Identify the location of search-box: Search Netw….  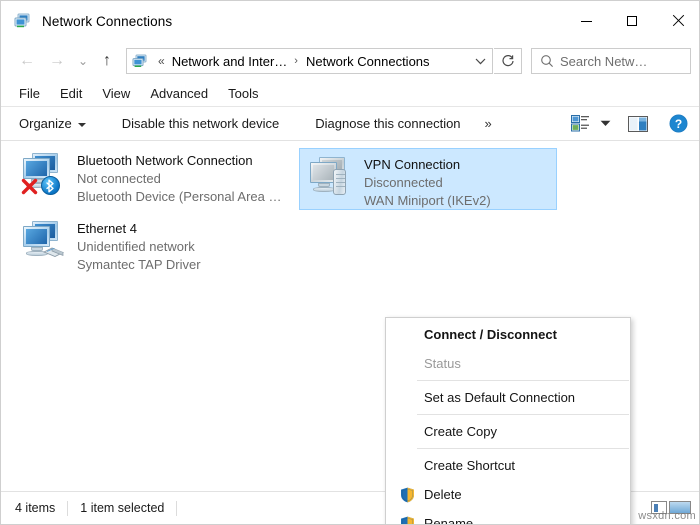
(611, 61).